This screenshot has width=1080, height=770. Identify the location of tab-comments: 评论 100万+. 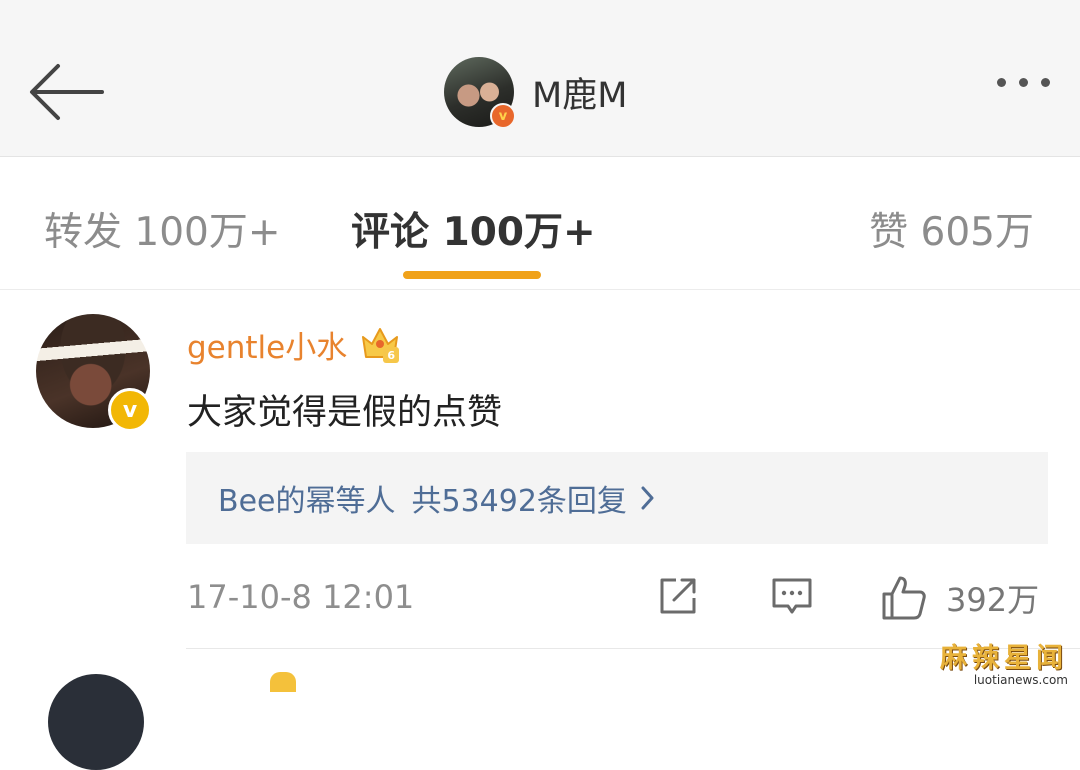
(473, 229).